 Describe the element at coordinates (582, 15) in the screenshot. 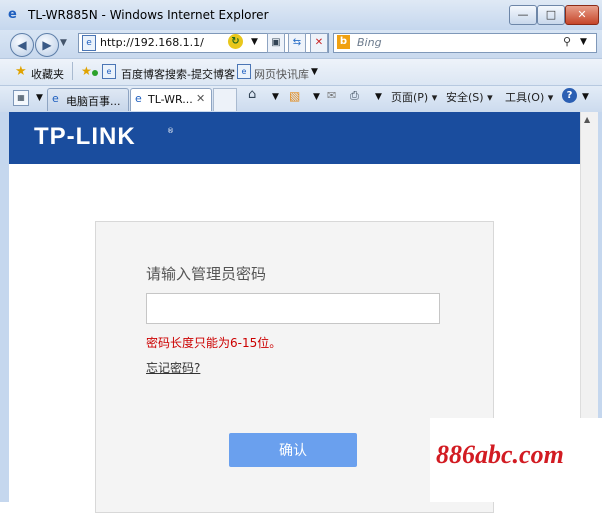

I see `close-button: ✕` at that location.